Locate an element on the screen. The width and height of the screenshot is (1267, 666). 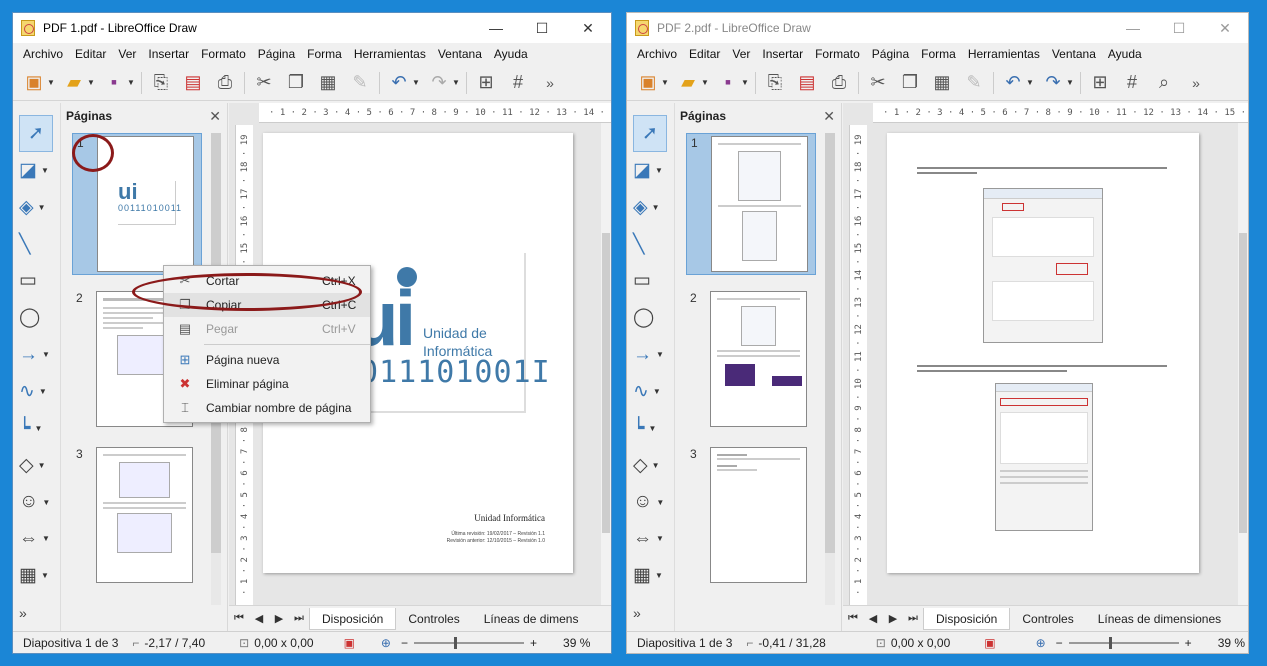
menu-item-copiar: ❐ Copiar Ctrl+C is located at coordinates (267, 305).